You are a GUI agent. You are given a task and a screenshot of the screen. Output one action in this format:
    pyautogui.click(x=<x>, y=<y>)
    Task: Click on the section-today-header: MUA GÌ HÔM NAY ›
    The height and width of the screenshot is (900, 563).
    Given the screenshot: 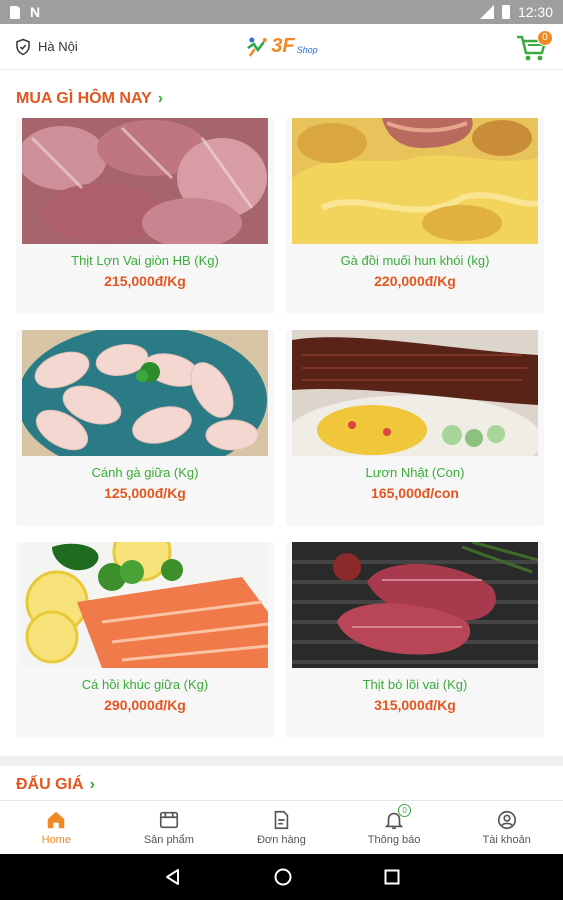 What is the action you would take?
    pyautogui.click(x=89, y=99)
    